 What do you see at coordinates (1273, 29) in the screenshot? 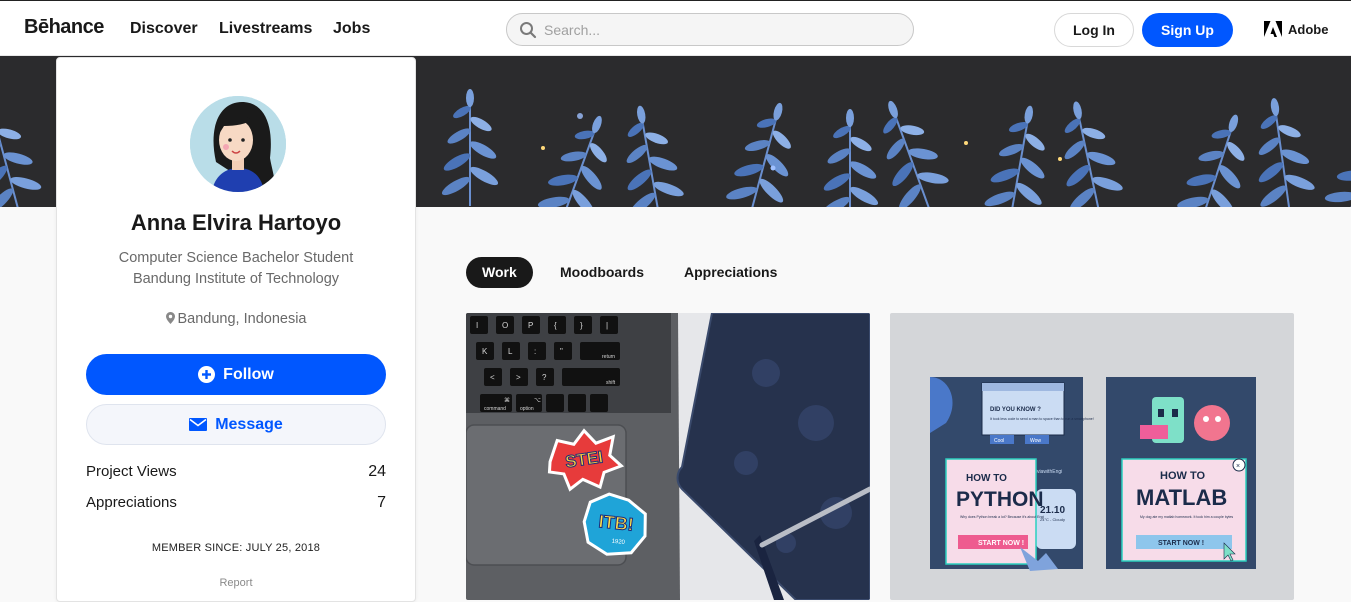
I see `adobe-logo-icon` at bounding box center [1273, 29].